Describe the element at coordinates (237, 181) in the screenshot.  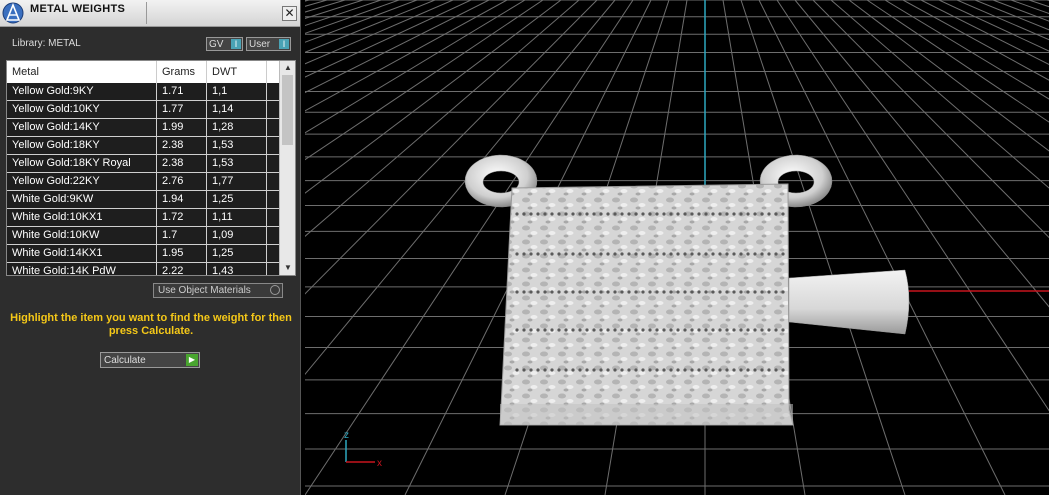
I see `dwt-cell: 1,77` at that location.